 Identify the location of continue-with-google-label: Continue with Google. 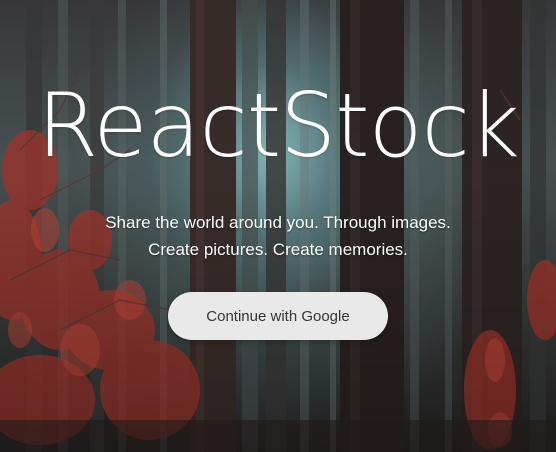
(278, 316).